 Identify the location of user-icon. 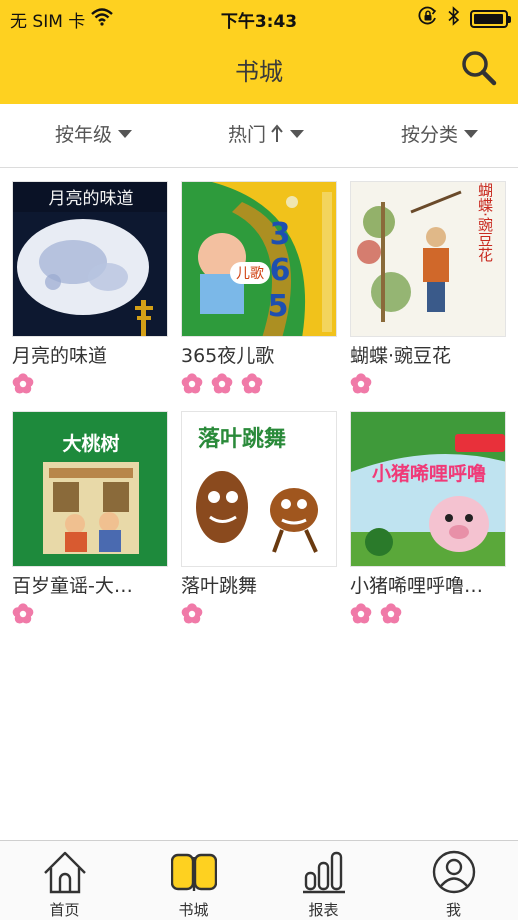
(454, 872).